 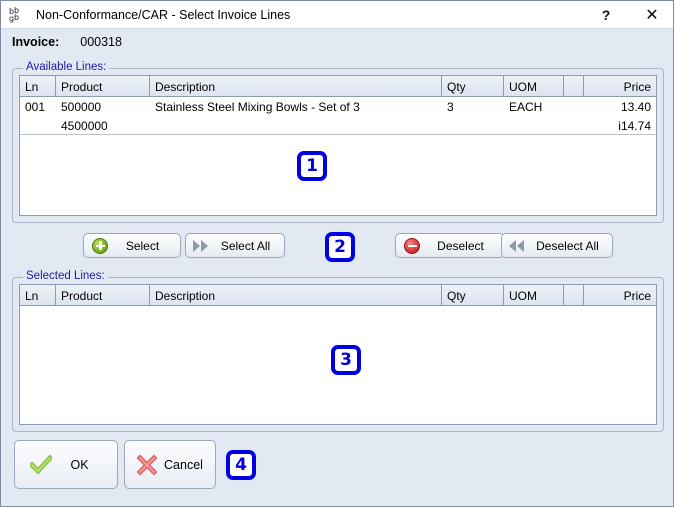 I want to click on select-all-button: Select All, so click(x=235, y=245).